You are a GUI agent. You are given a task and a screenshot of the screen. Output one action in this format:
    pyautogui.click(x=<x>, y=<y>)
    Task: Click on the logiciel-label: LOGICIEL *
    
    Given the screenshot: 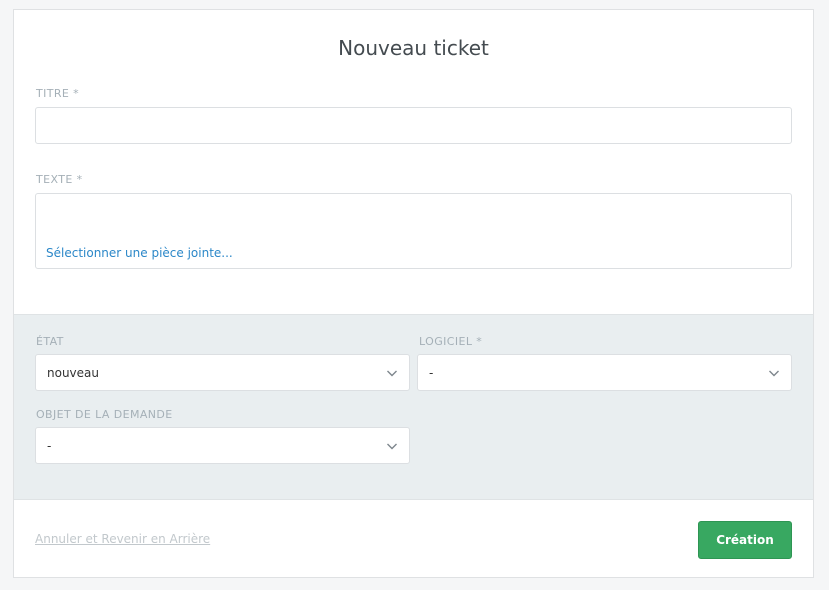 What is the action you would take?
    pyautogui.click(x=451, y=341)
    